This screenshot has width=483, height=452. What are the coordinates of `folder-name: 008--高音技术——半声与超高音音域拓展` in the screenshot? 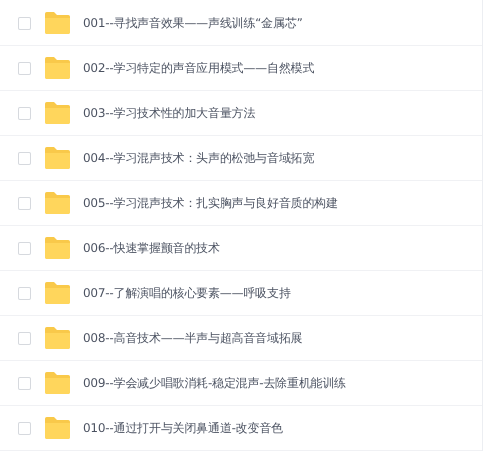 It's located at (192, 338).